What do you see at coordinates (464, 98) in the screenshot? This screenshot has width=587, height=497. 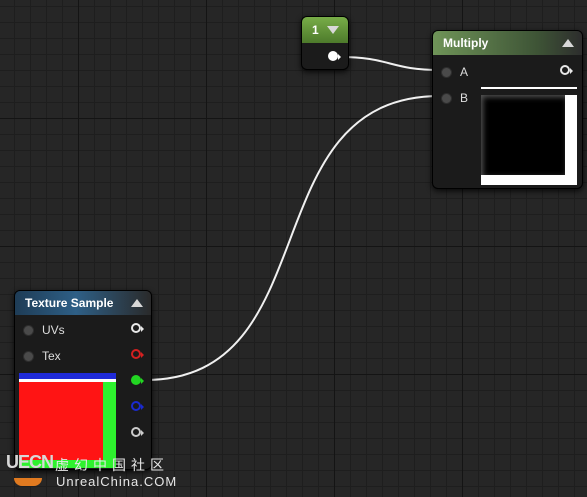 I see `pin-b-label: B` at bounding box center [464, 98].